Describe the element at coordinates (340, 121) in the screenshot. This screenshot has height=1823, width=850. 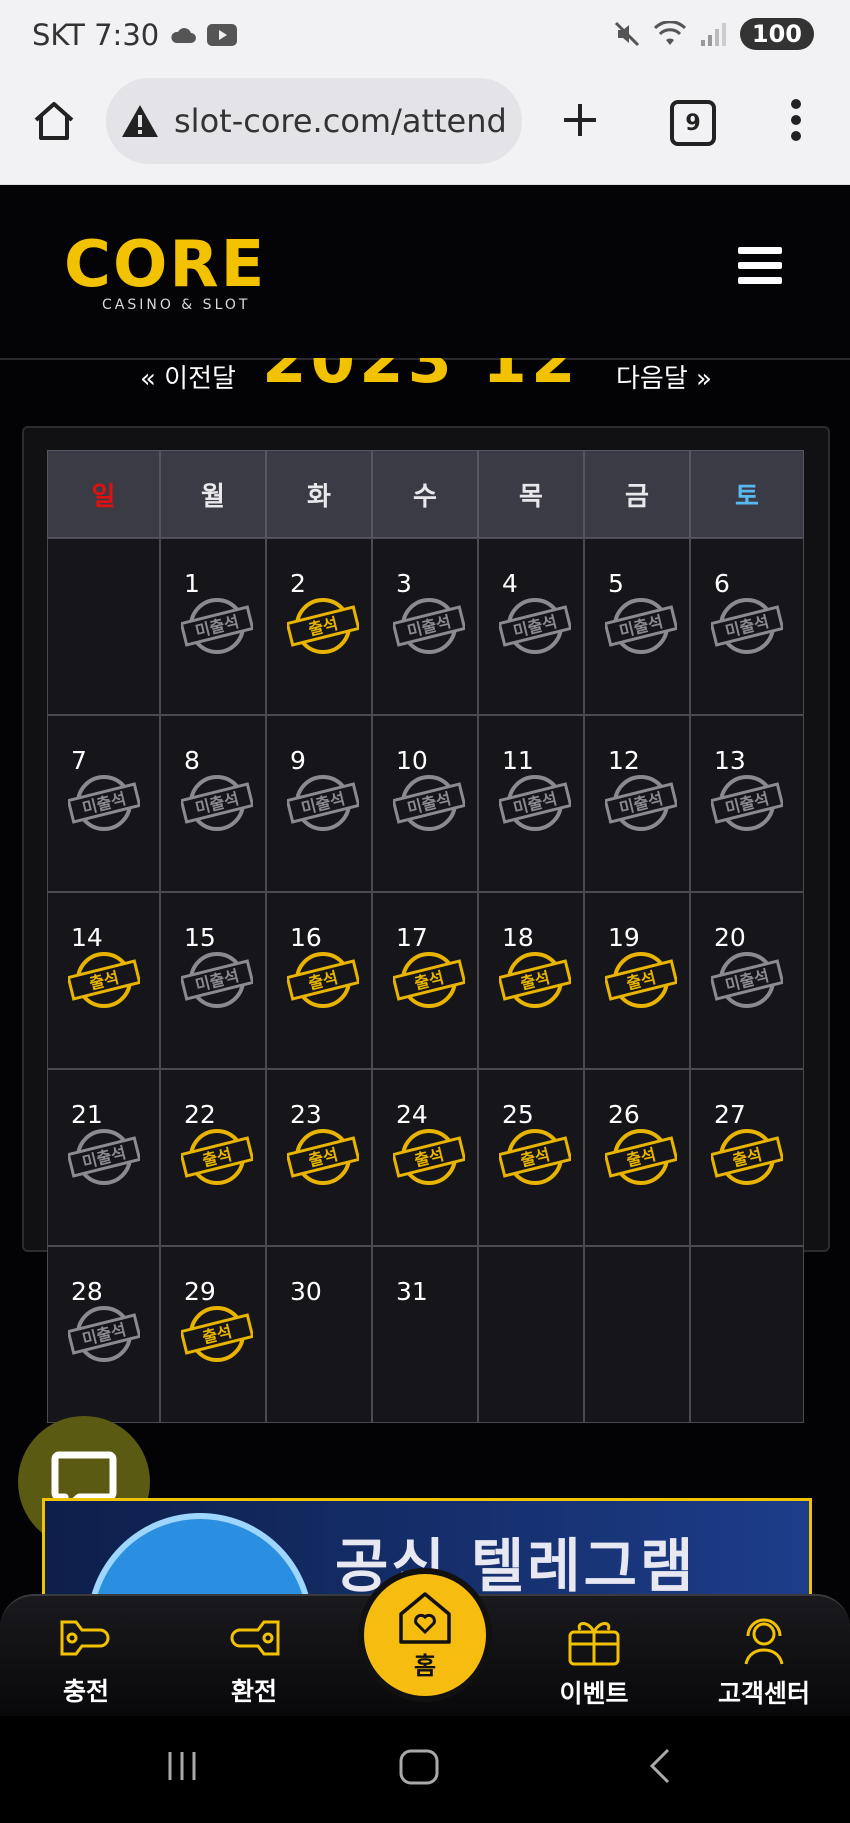
I see `url-text: slot-core.com/attend` at that location.